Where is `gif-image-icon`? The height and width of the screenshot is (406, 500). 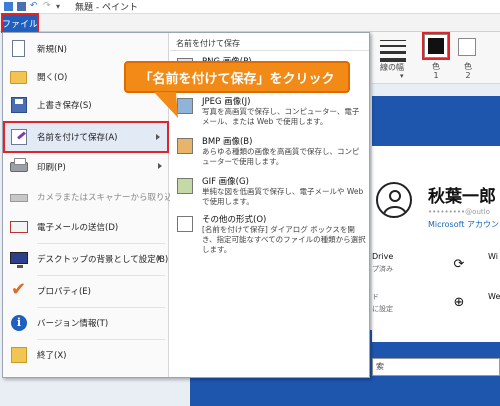 gif-image-icon is located at coordinates (185, 186).